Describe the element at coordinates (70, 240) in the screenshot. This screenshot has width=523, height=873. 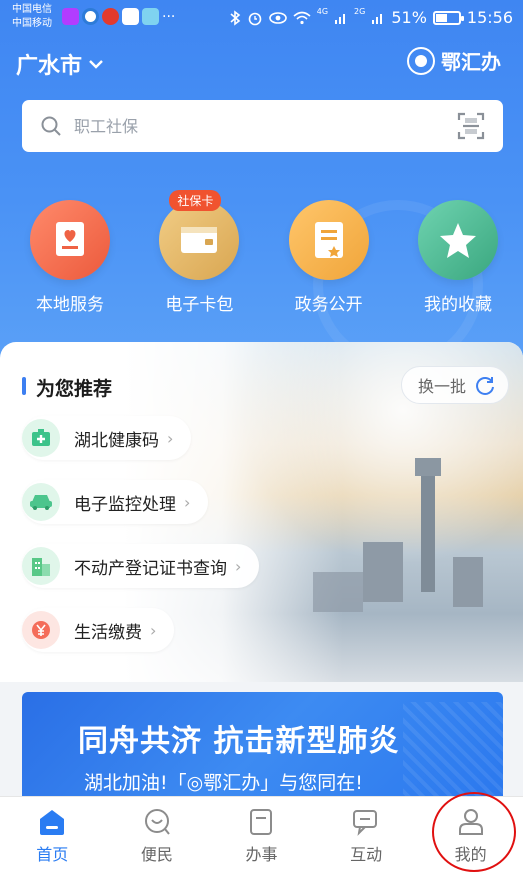
I see `local-service-icon` at that location.